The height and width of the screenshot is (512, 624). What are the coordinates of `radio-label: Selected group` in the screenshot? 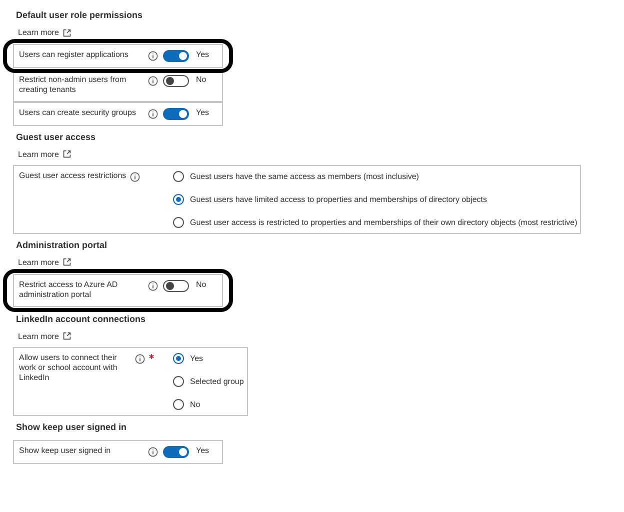 It's located at (217, 381).